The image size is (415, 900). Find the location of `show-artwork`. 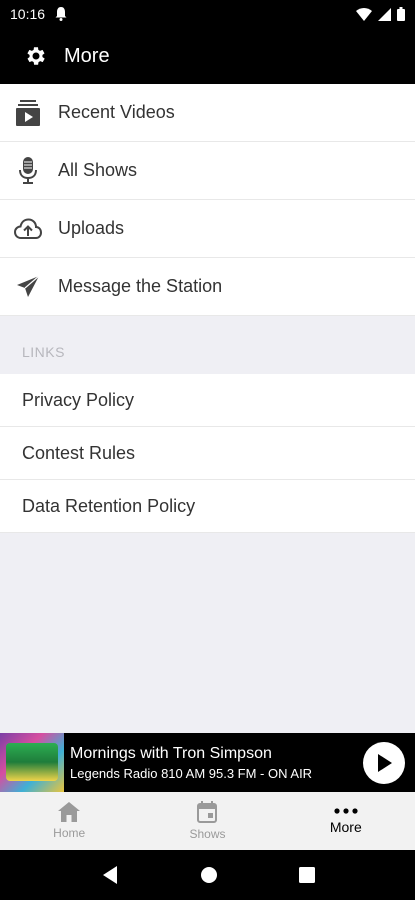

show-artwork is located at coordinates (32, 762).